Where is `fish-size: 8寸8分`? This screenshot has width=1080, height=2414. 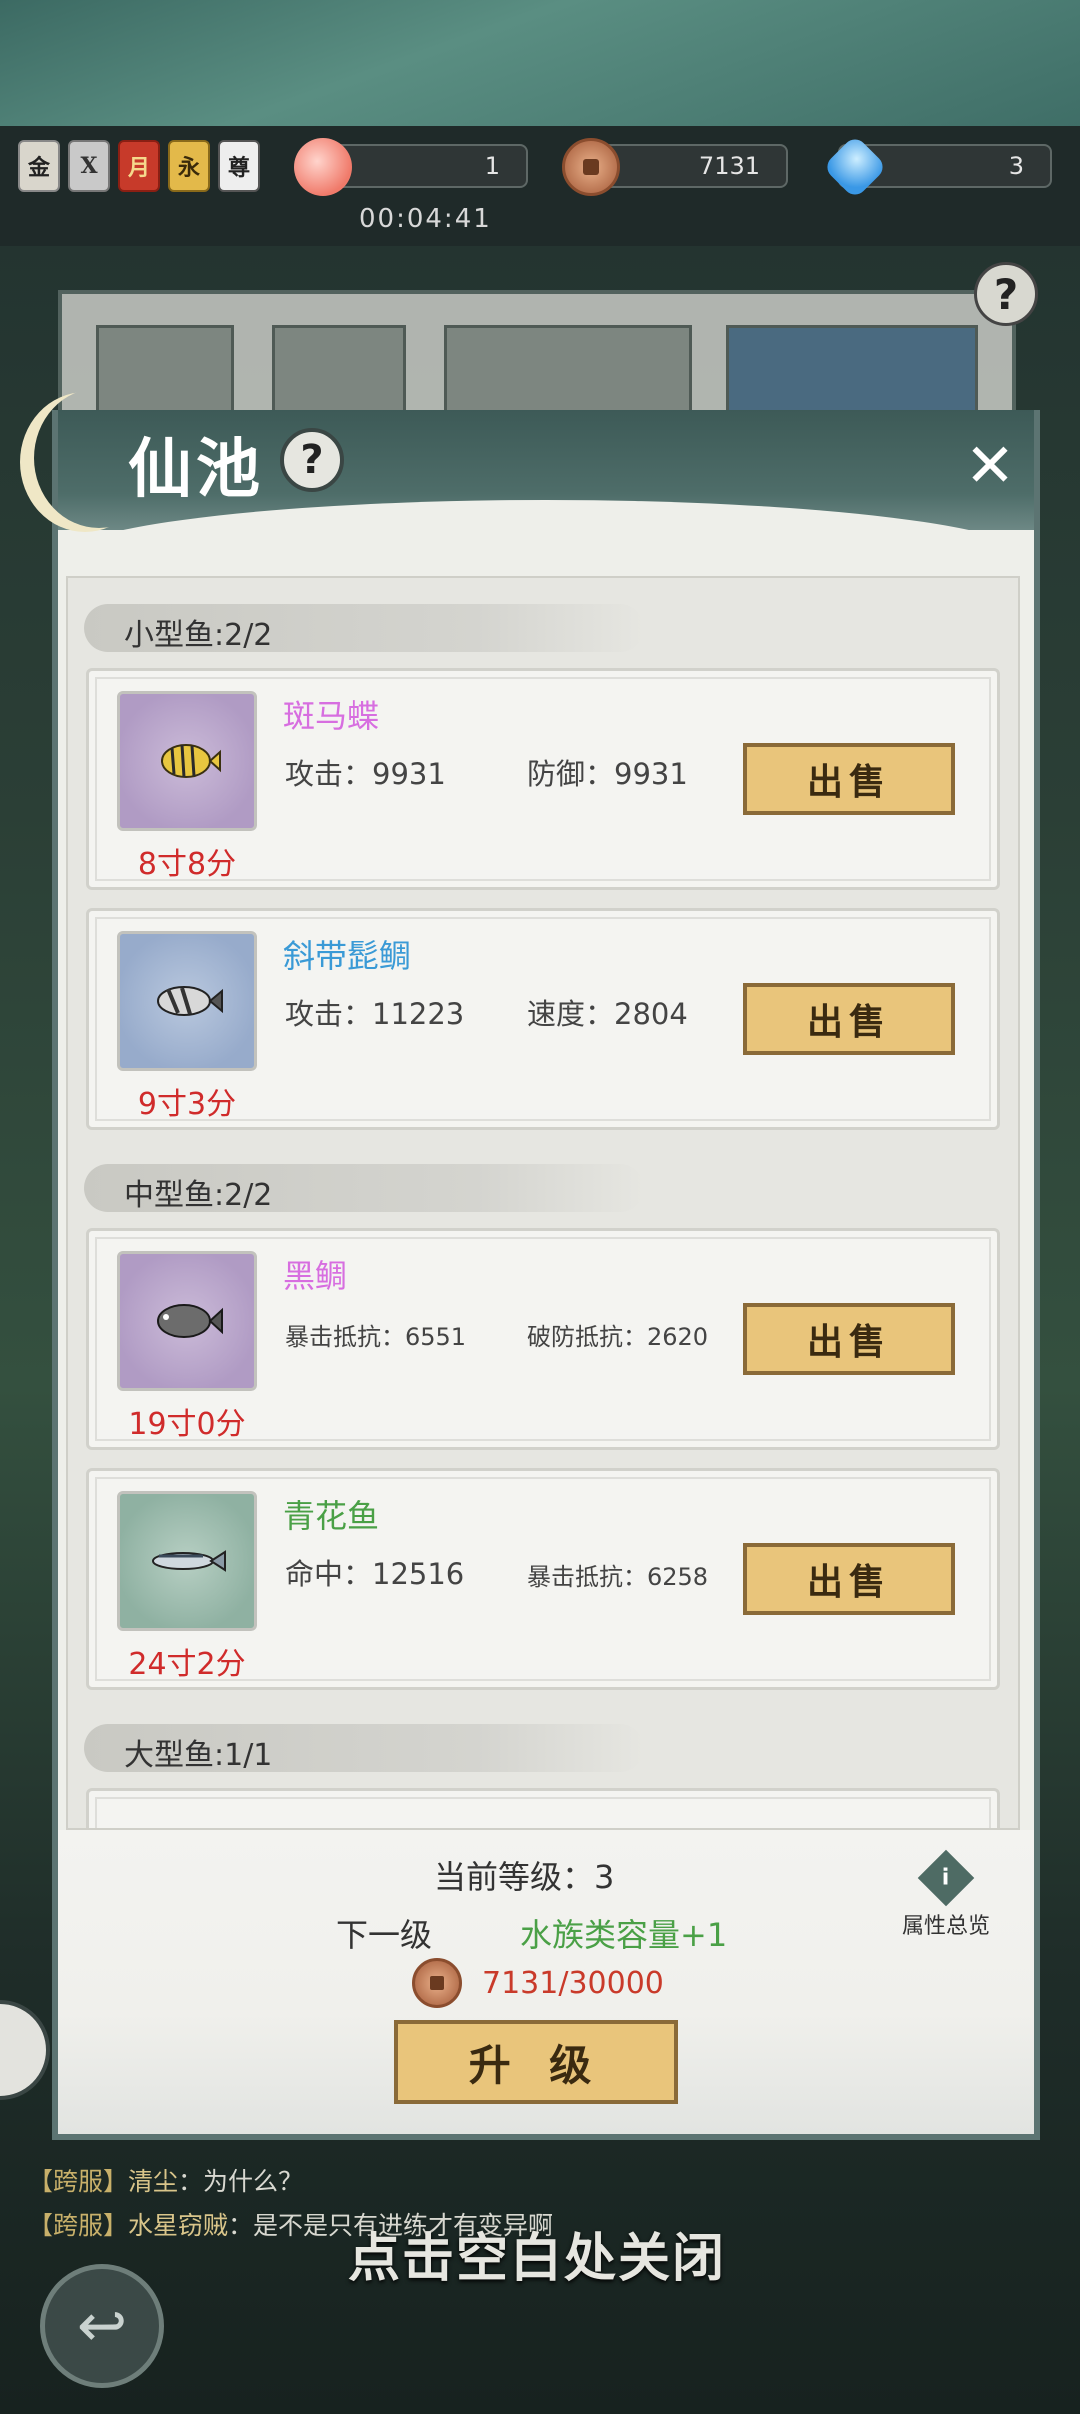 fish-size: 8寸8分 is located at coordinates (187, 864).